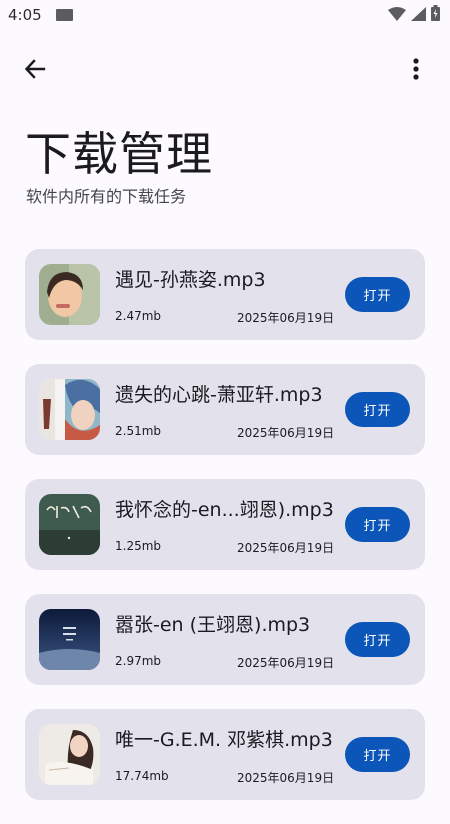  What do you see at coordinates (225, 294) in the screenshot?
I see `download-item: 遇见-孙燕姿.mp3 2.47mb 2025年06月19日 打开` at bounding box center [225, 294].